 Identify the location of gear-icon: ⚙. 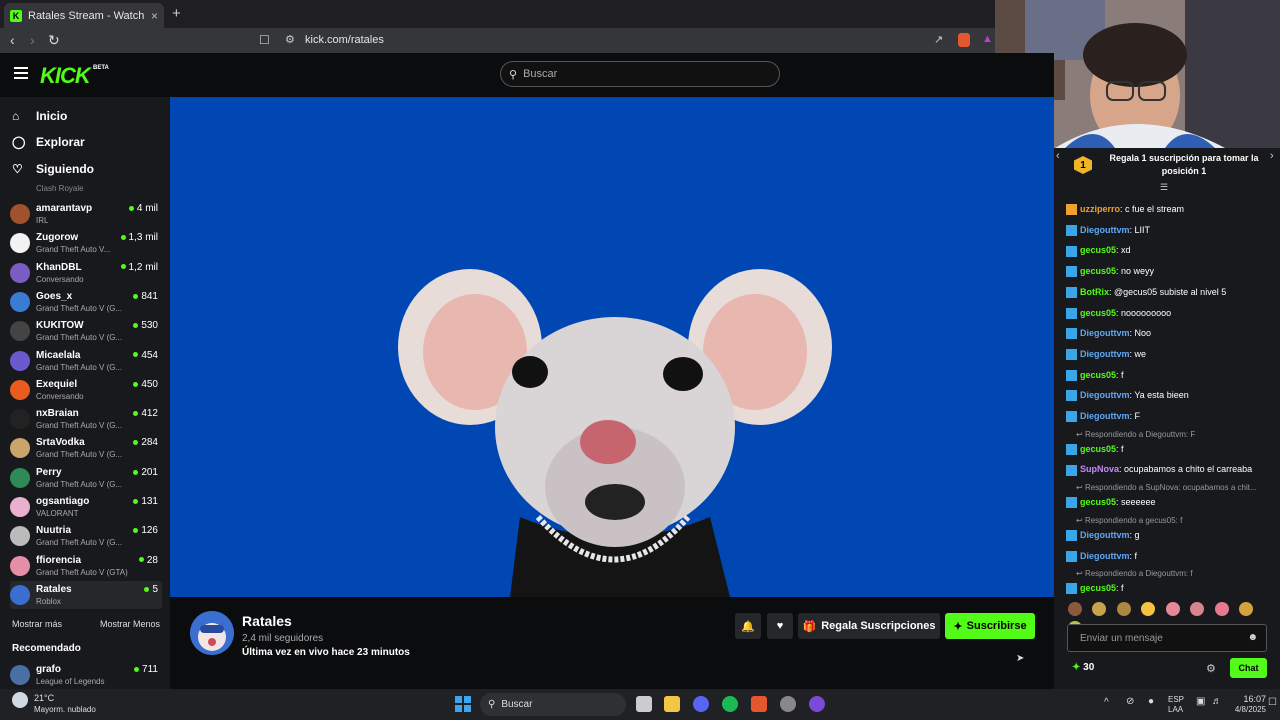
(1211, 668).